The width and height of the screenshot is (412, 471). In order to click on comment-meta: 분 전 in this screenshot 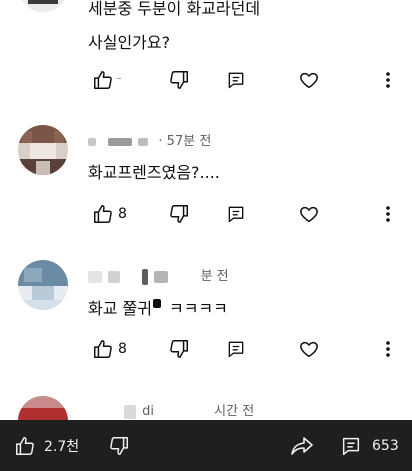, I will do `click(158, 275)`.